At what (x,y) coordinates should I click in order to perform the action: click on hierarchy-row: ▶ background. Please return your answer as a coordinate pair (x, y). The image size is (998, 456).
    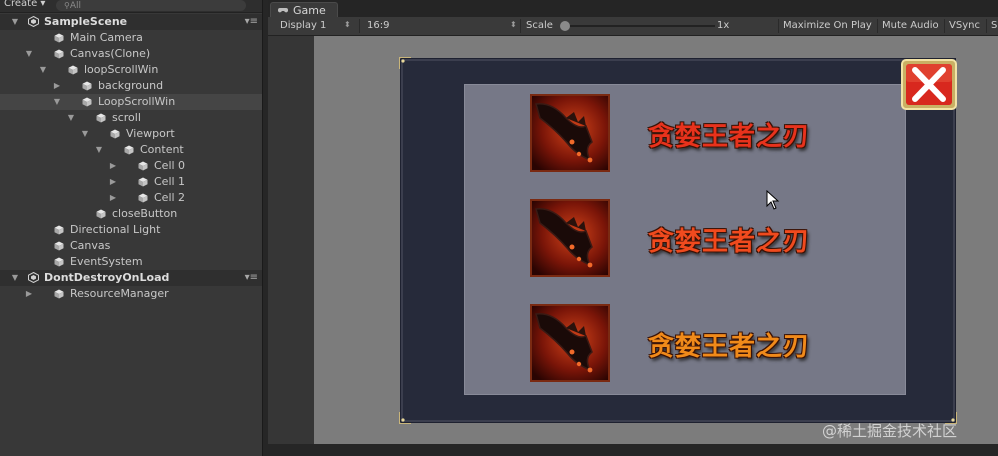
    Looking at the image, I should click on (131, 86).